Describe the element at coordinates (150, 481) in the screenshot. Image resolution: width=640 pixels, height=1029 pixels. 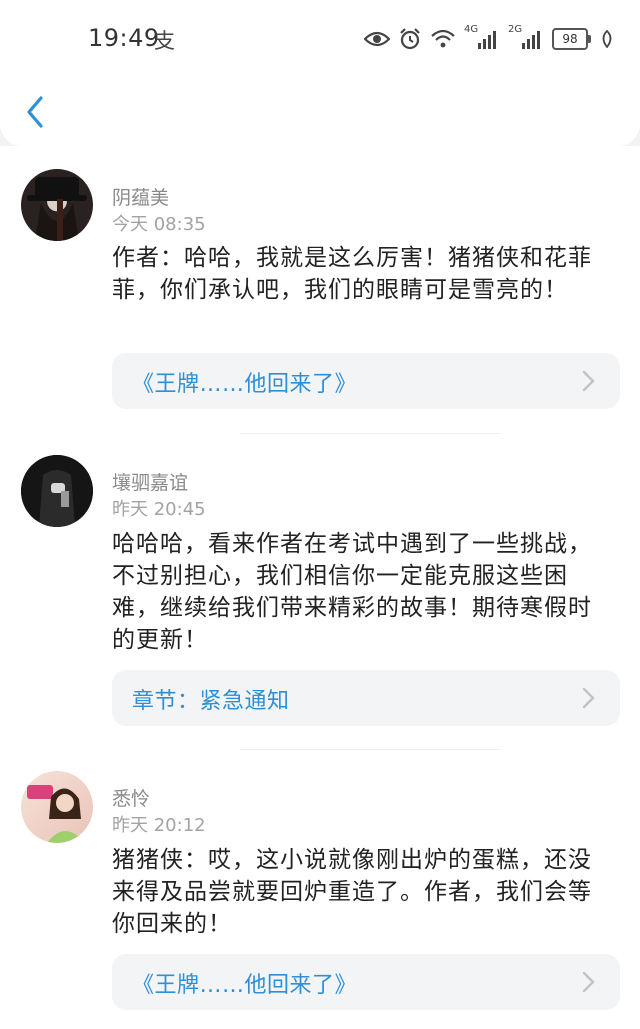
I see `comment-username: 壤驷嘉谊` at that location.